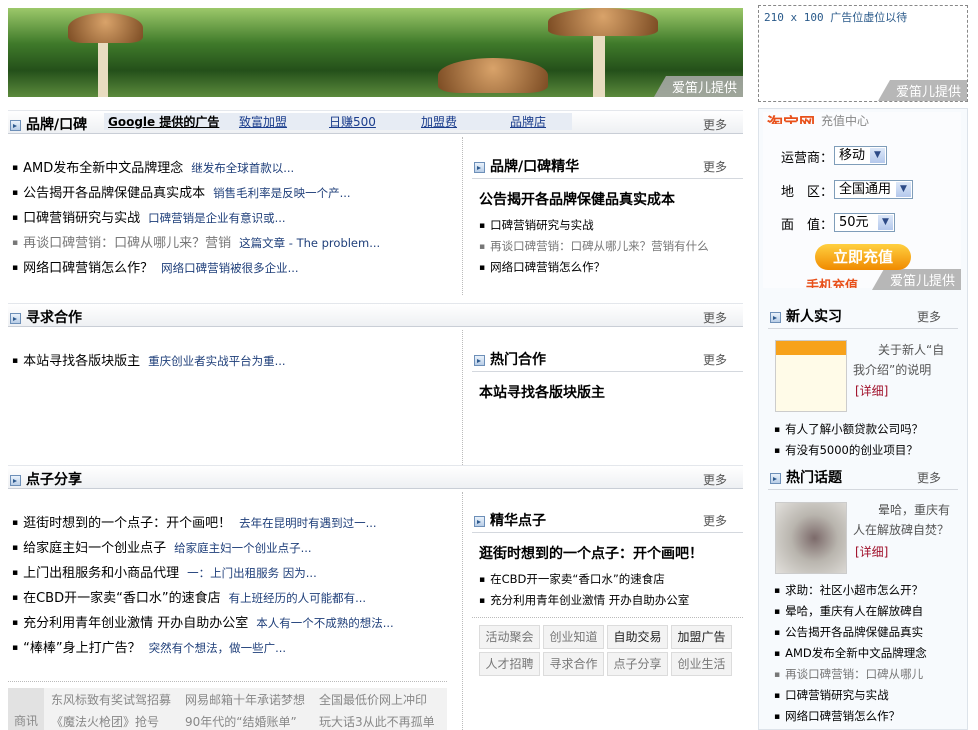 The image size is (978, 730). I want to click on featured-headline: 逛街时想到的一个点子：开个画吧！, so click(591, 553).